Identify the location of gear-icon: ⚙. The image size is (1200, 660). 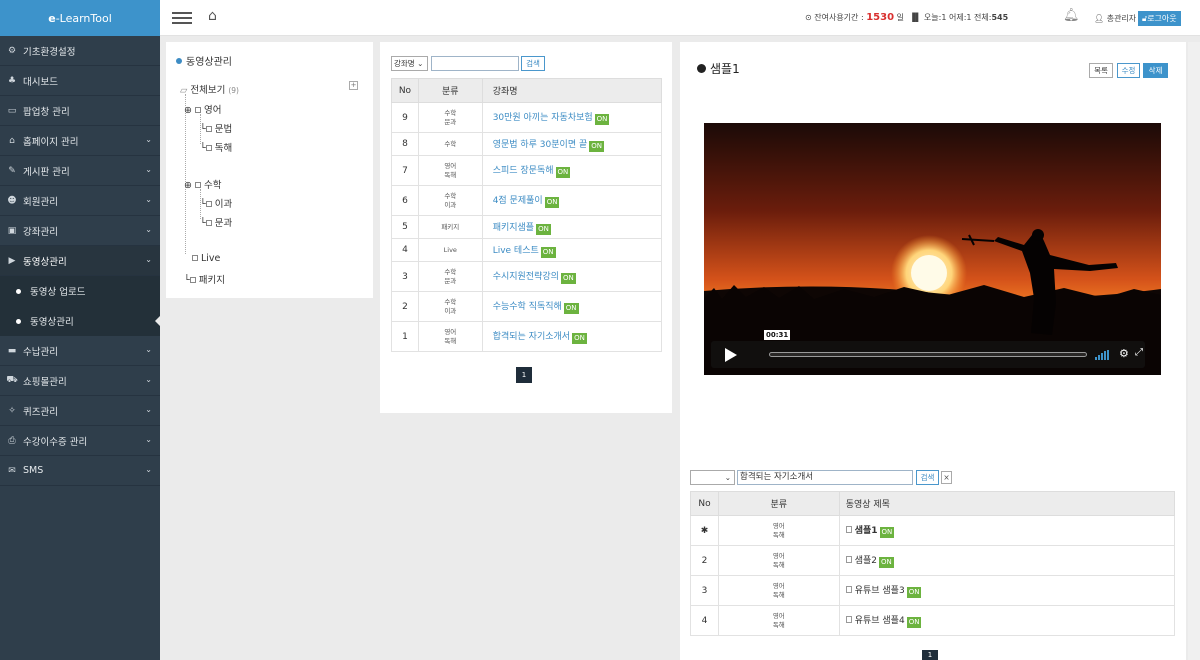
(1124, 353).